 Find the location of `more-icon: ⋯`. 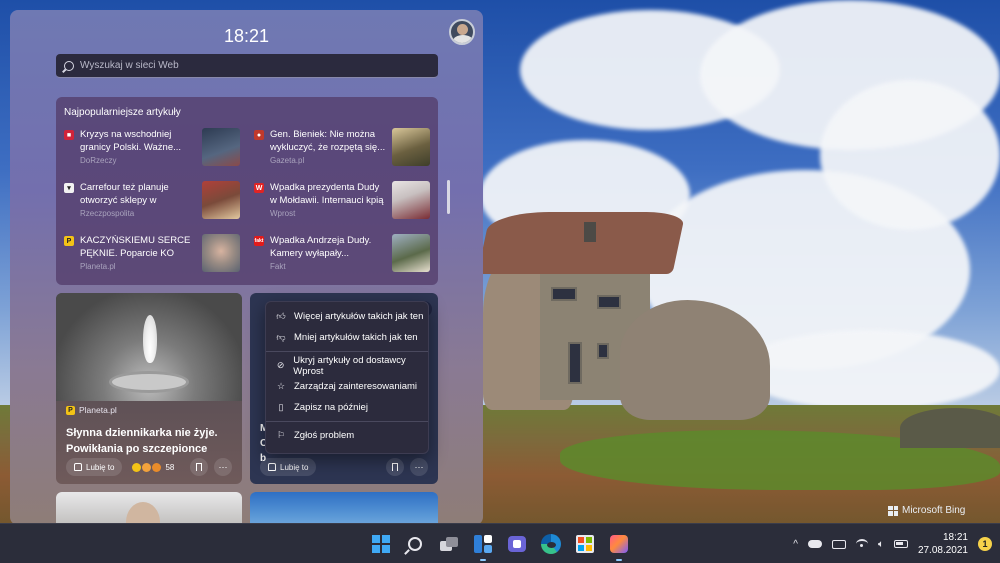

more-icon: ⋯ is located at coordinates (419, 466).